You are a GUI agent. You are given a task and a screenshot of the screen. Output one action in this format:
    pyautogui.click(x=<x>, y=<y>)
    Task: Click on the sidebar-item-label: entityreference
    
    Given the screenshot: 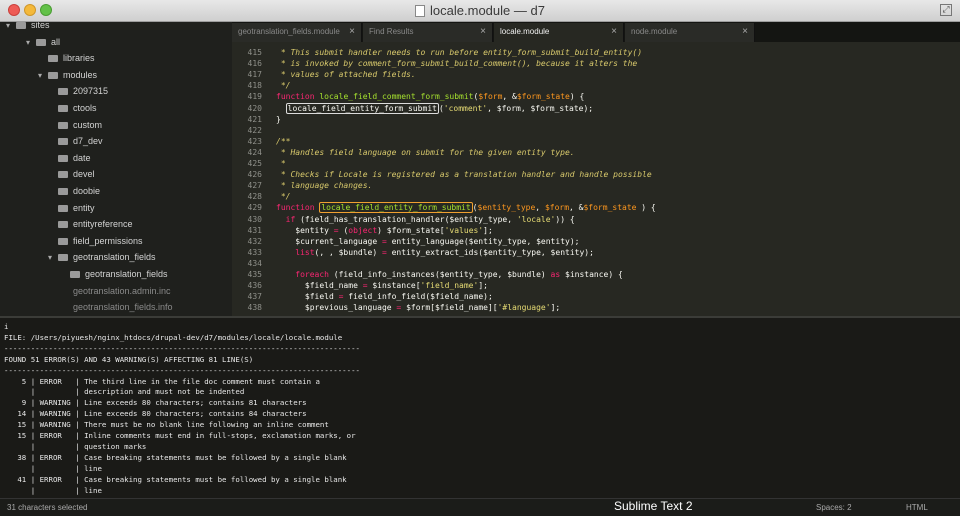 What is the action you would take?
    pyautogui.click(x=103, y=224)
    